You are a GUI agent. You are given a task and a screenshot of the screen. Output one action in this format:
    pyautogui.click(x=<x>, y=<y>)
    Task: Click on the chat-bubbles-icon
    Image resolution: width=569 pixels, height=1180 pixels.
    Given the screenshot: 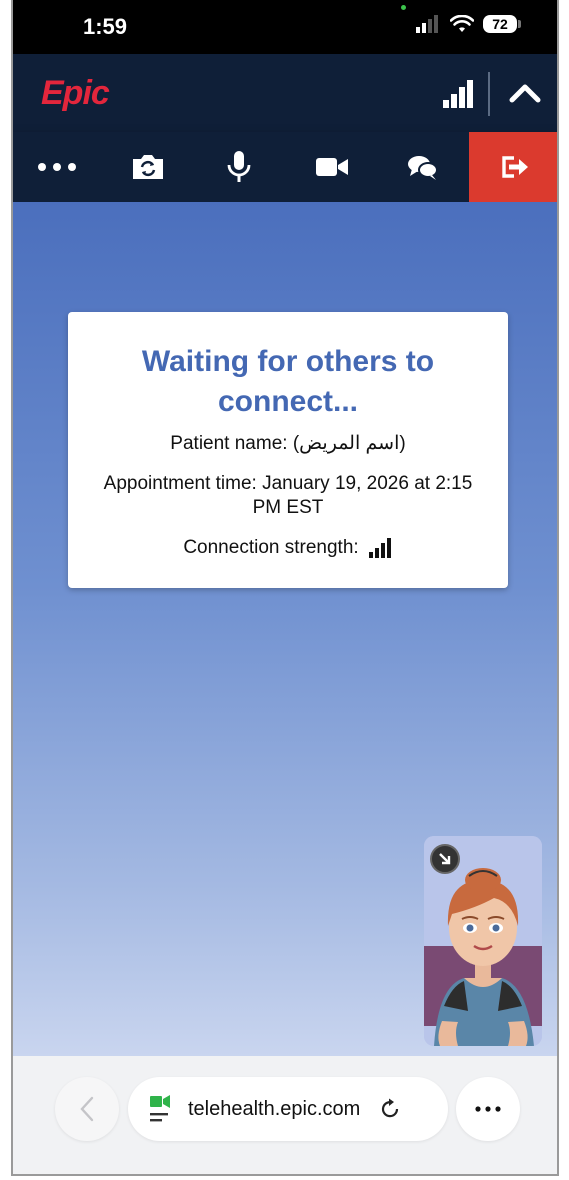 What is the action you would take?
    pyautogui.click(x=423, y=168)
    